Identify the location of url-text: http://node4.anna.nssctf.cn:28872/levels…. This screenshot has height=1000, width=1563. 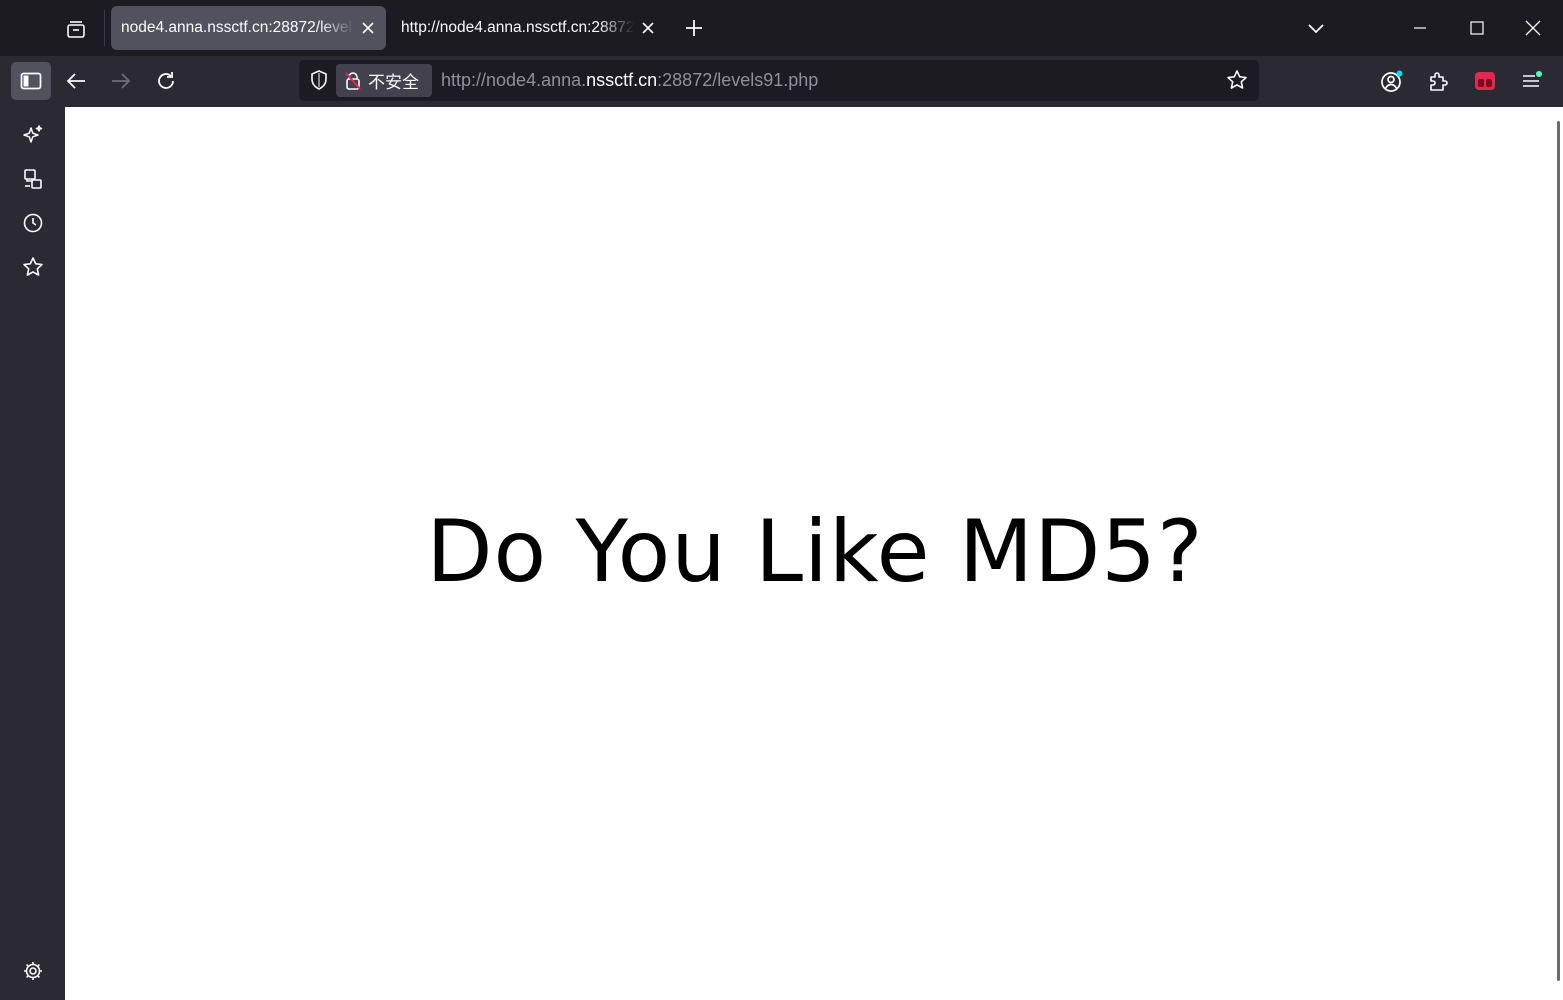
(629, 80).